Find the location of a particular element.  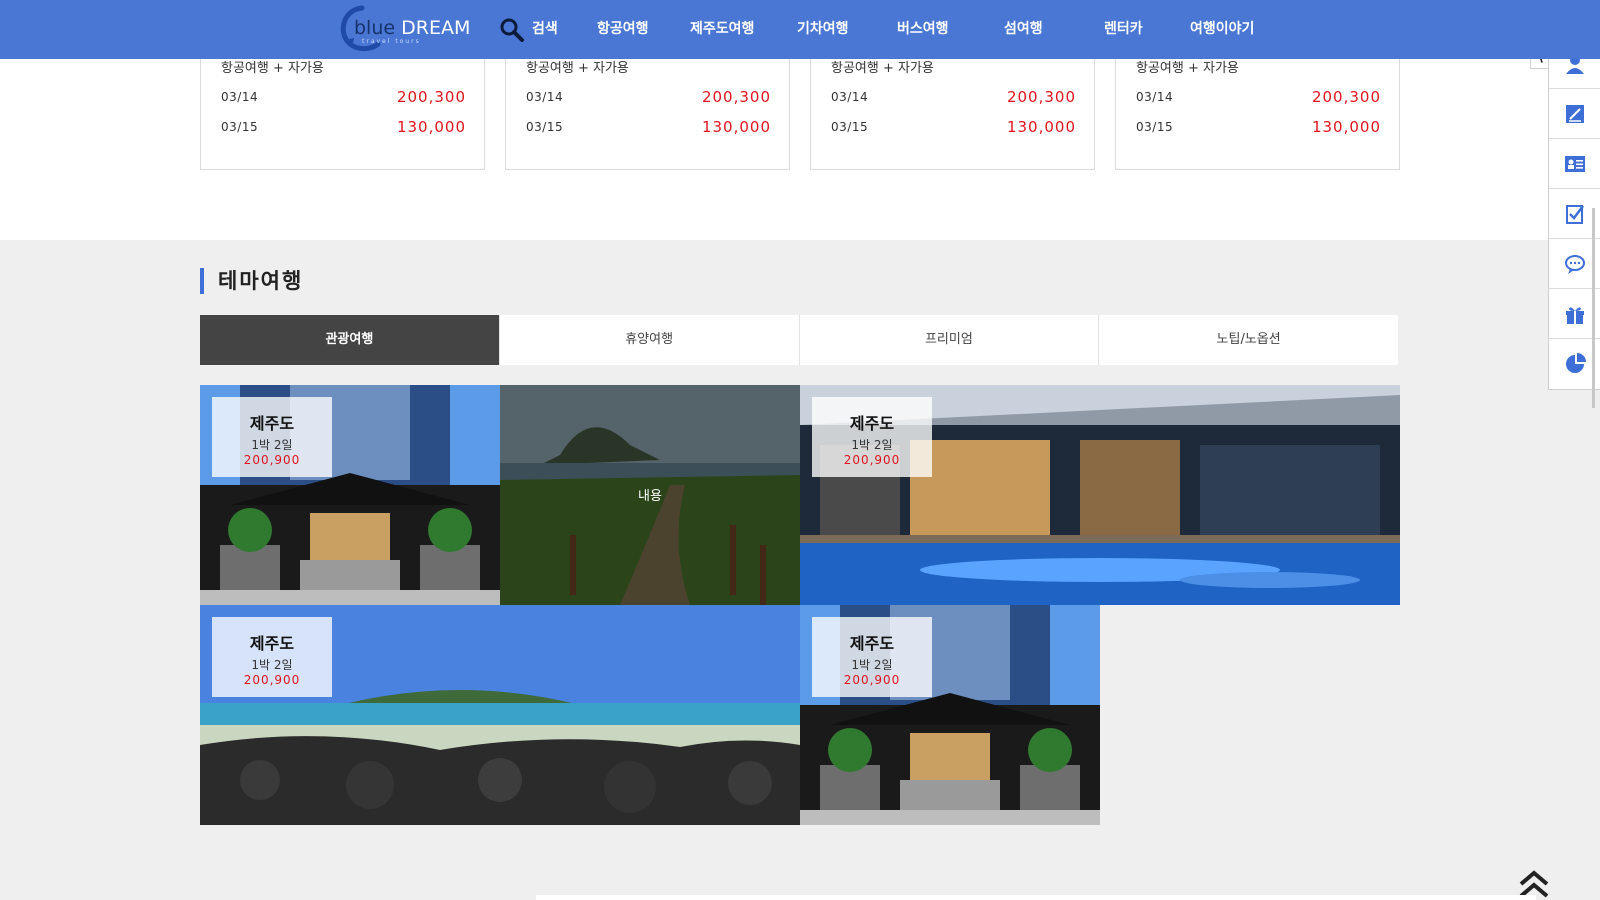

quick-write-button is located at coordinates (1574, 114).